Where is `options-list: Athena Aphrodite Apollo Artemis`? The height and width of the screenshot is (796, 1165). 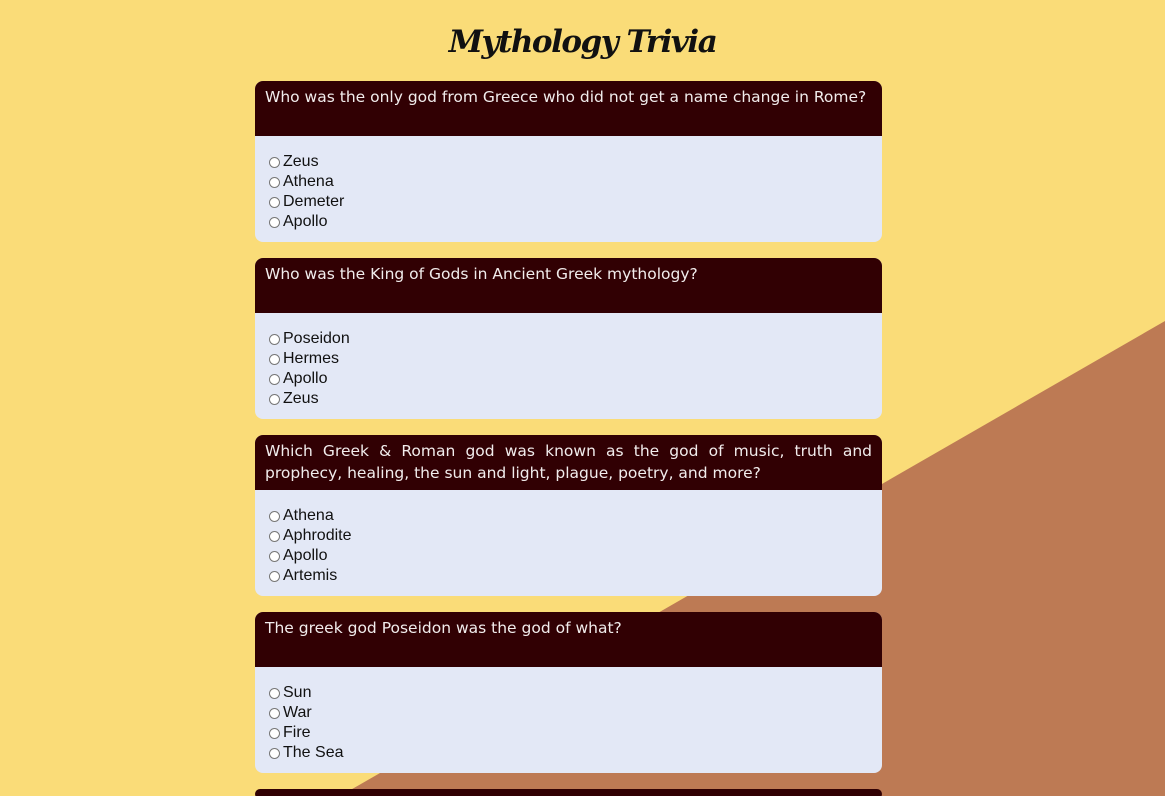
options-list: Athena Aphrodite Apollo Artemis is located at coordinates (568, 543).